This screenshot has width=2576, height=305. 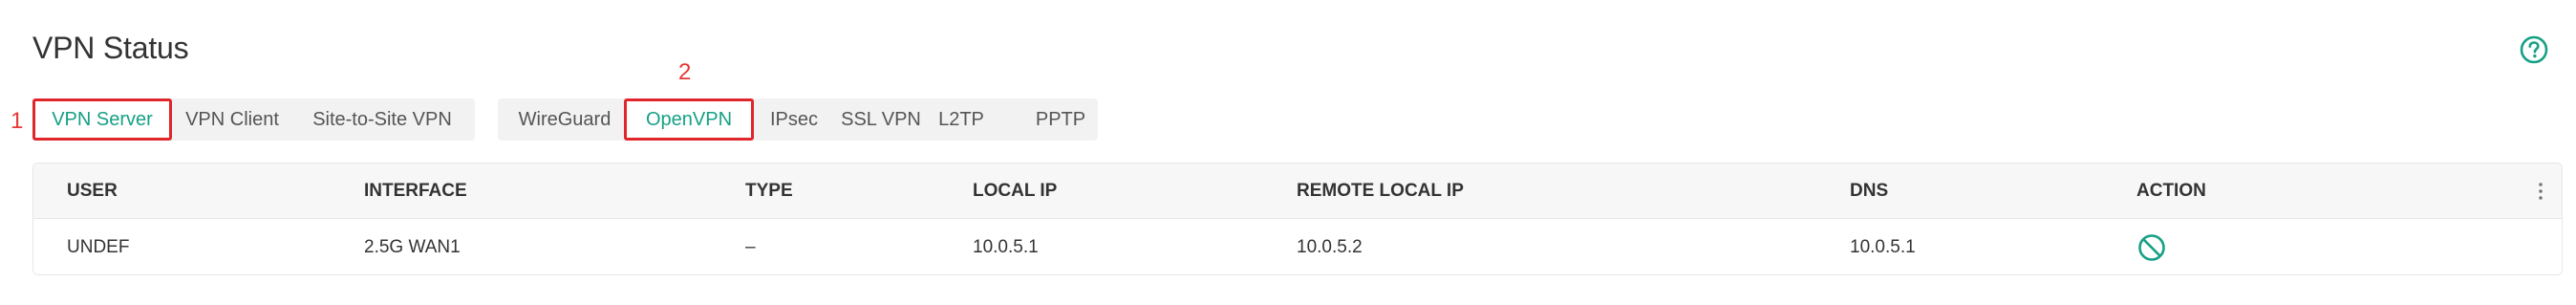 I want to click on cell-local-ip: 10.0.5.1, so click(x=1006, y=246).